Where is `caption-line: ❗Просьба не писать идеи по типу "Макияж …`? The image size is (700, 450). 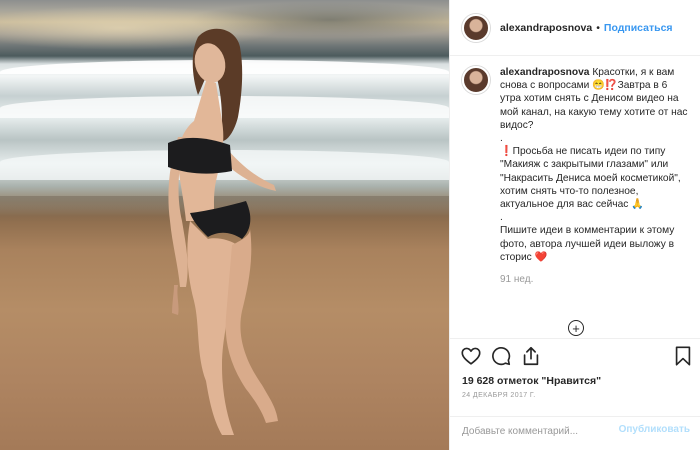
caption-line: ❗Просьба не писать идеи по типу "Макияж … is located at coordinates (590, 178).